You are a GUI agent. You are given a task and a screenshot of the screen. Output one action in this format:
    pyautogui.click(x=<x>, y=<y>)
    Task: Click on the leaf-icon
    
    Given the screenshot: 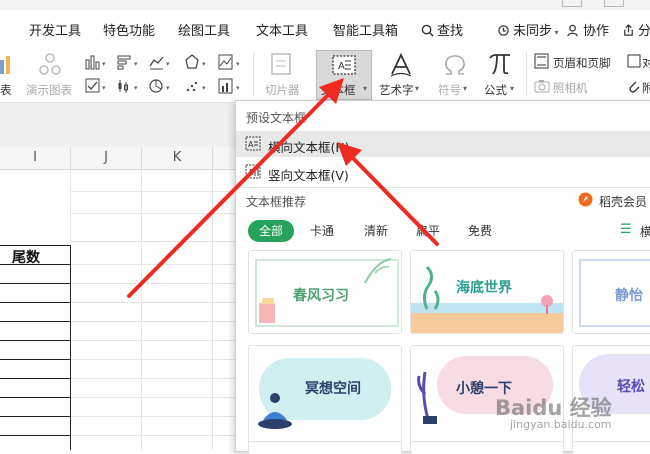 What is the action you would take?
    pyautogui.click(x=378, y=271)
    